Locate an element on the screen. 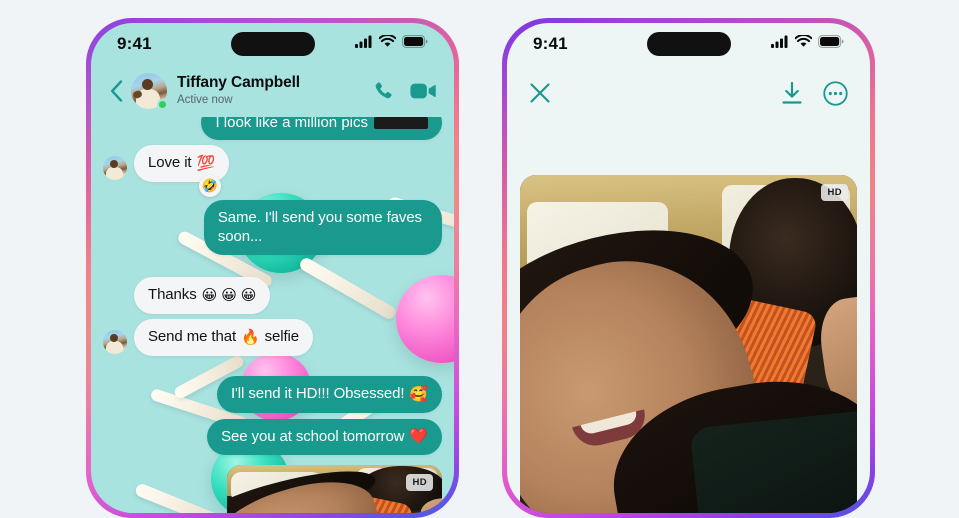  message-emoji: 💯 is located at coordinates (206, 163).